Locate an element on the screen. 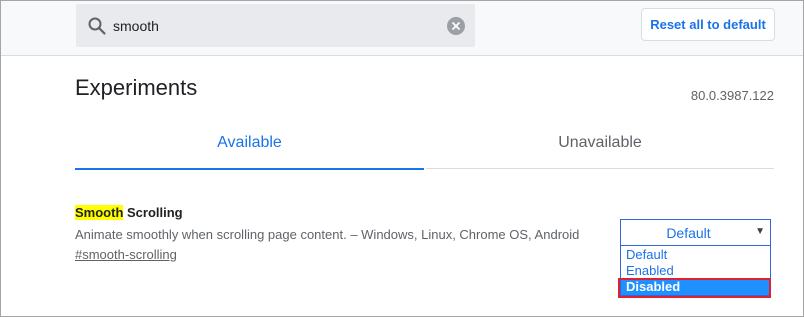 Image resolution: width=804 pixels, height=317 pixels. experiment-state-select: Default ▼ is located at coordinates (695, 232).